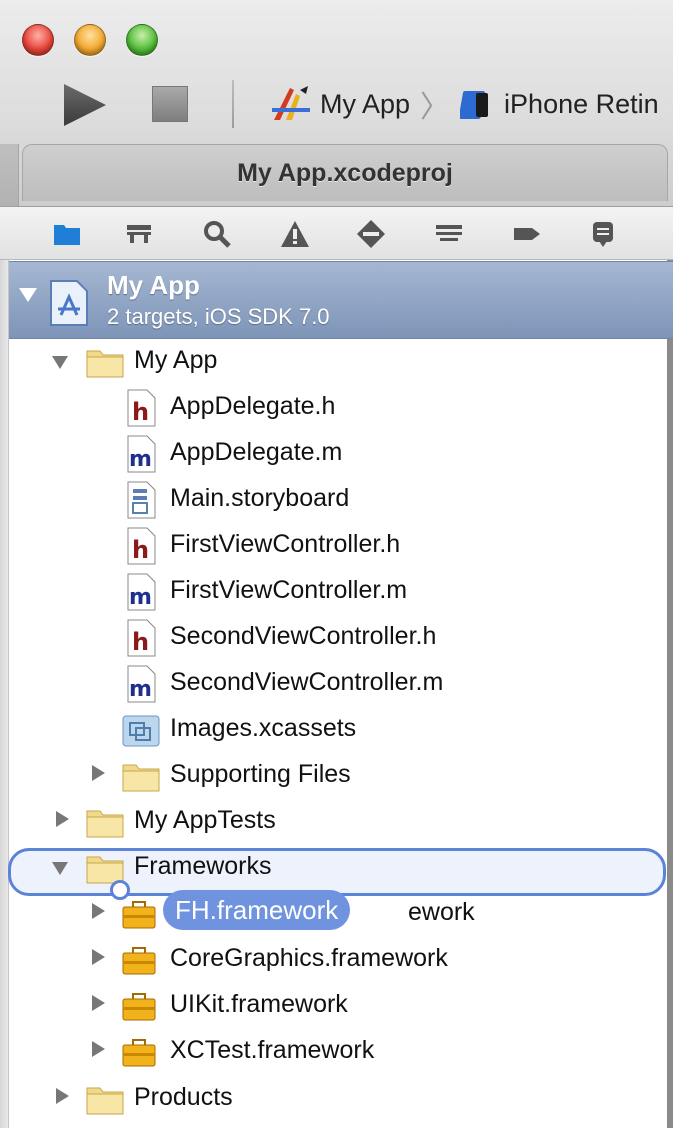 The image size is (673, 1128). I want to click on app-target-icon, so click(291, 103).